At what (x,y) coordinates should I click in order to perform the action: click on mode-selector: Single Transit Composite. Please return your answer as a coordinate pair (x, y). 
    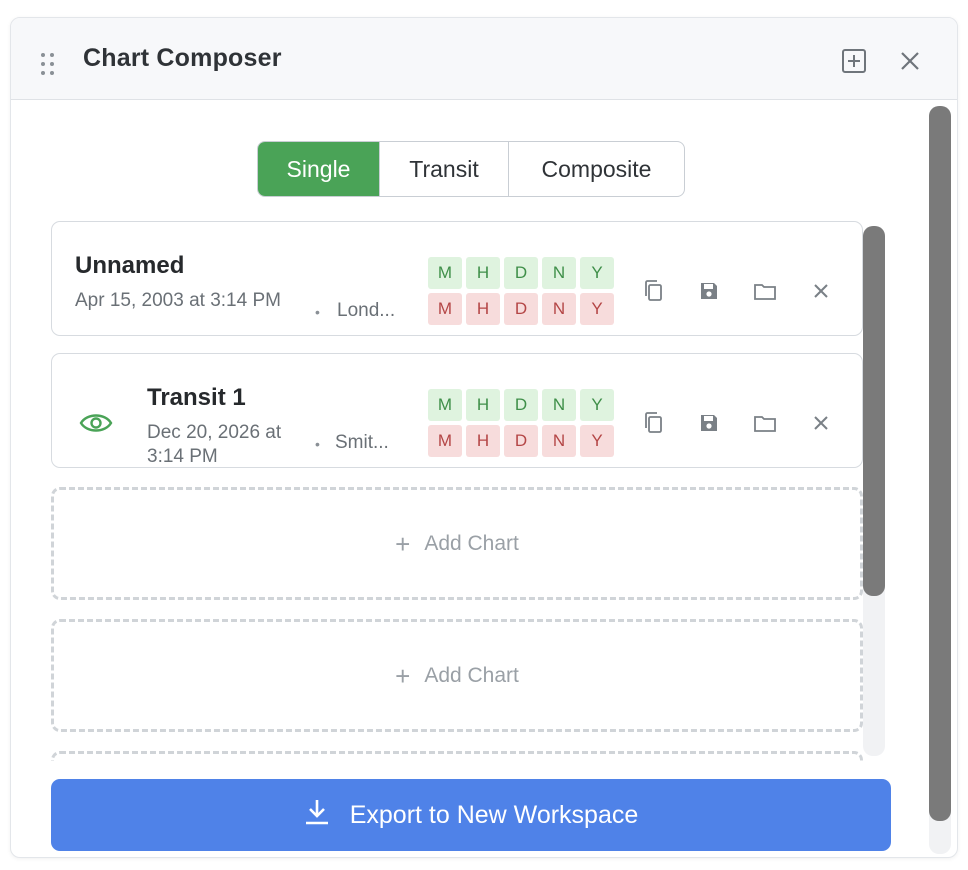
    Looking at the image, I should click on (471, 169).